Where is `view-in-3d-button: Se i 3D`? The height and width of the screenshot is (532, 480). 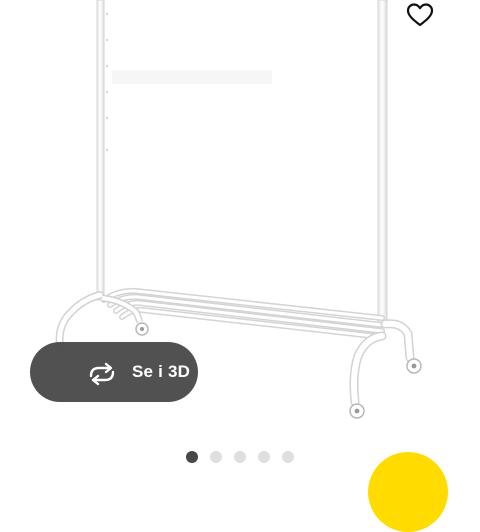 view-in-3d-button: Se i 3D is located at coordinates (114, 372).